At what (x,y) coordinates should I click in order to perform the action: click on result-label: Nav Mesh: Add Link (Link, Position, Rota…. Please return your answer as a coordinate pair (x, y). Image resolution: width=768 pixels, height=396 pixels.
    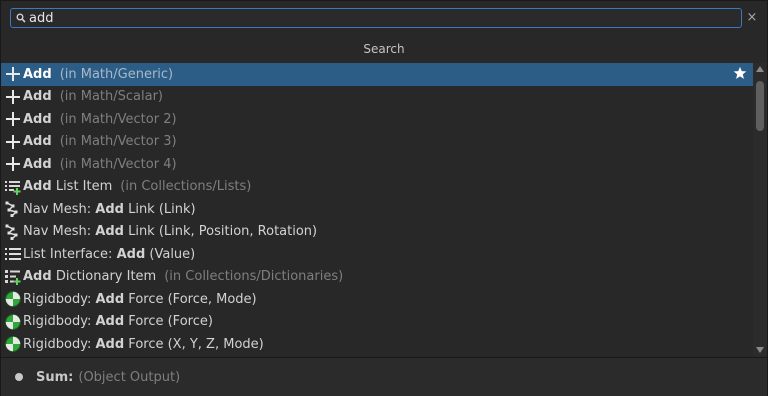
    Looking at the image, I should click on (170, 231).